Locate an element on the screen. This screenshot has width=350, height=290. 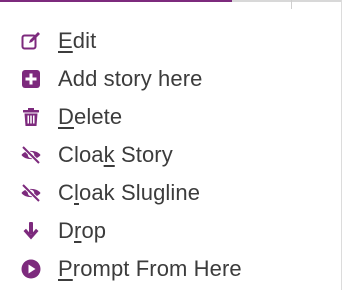
divider-line is located at coordinates (287, 1).